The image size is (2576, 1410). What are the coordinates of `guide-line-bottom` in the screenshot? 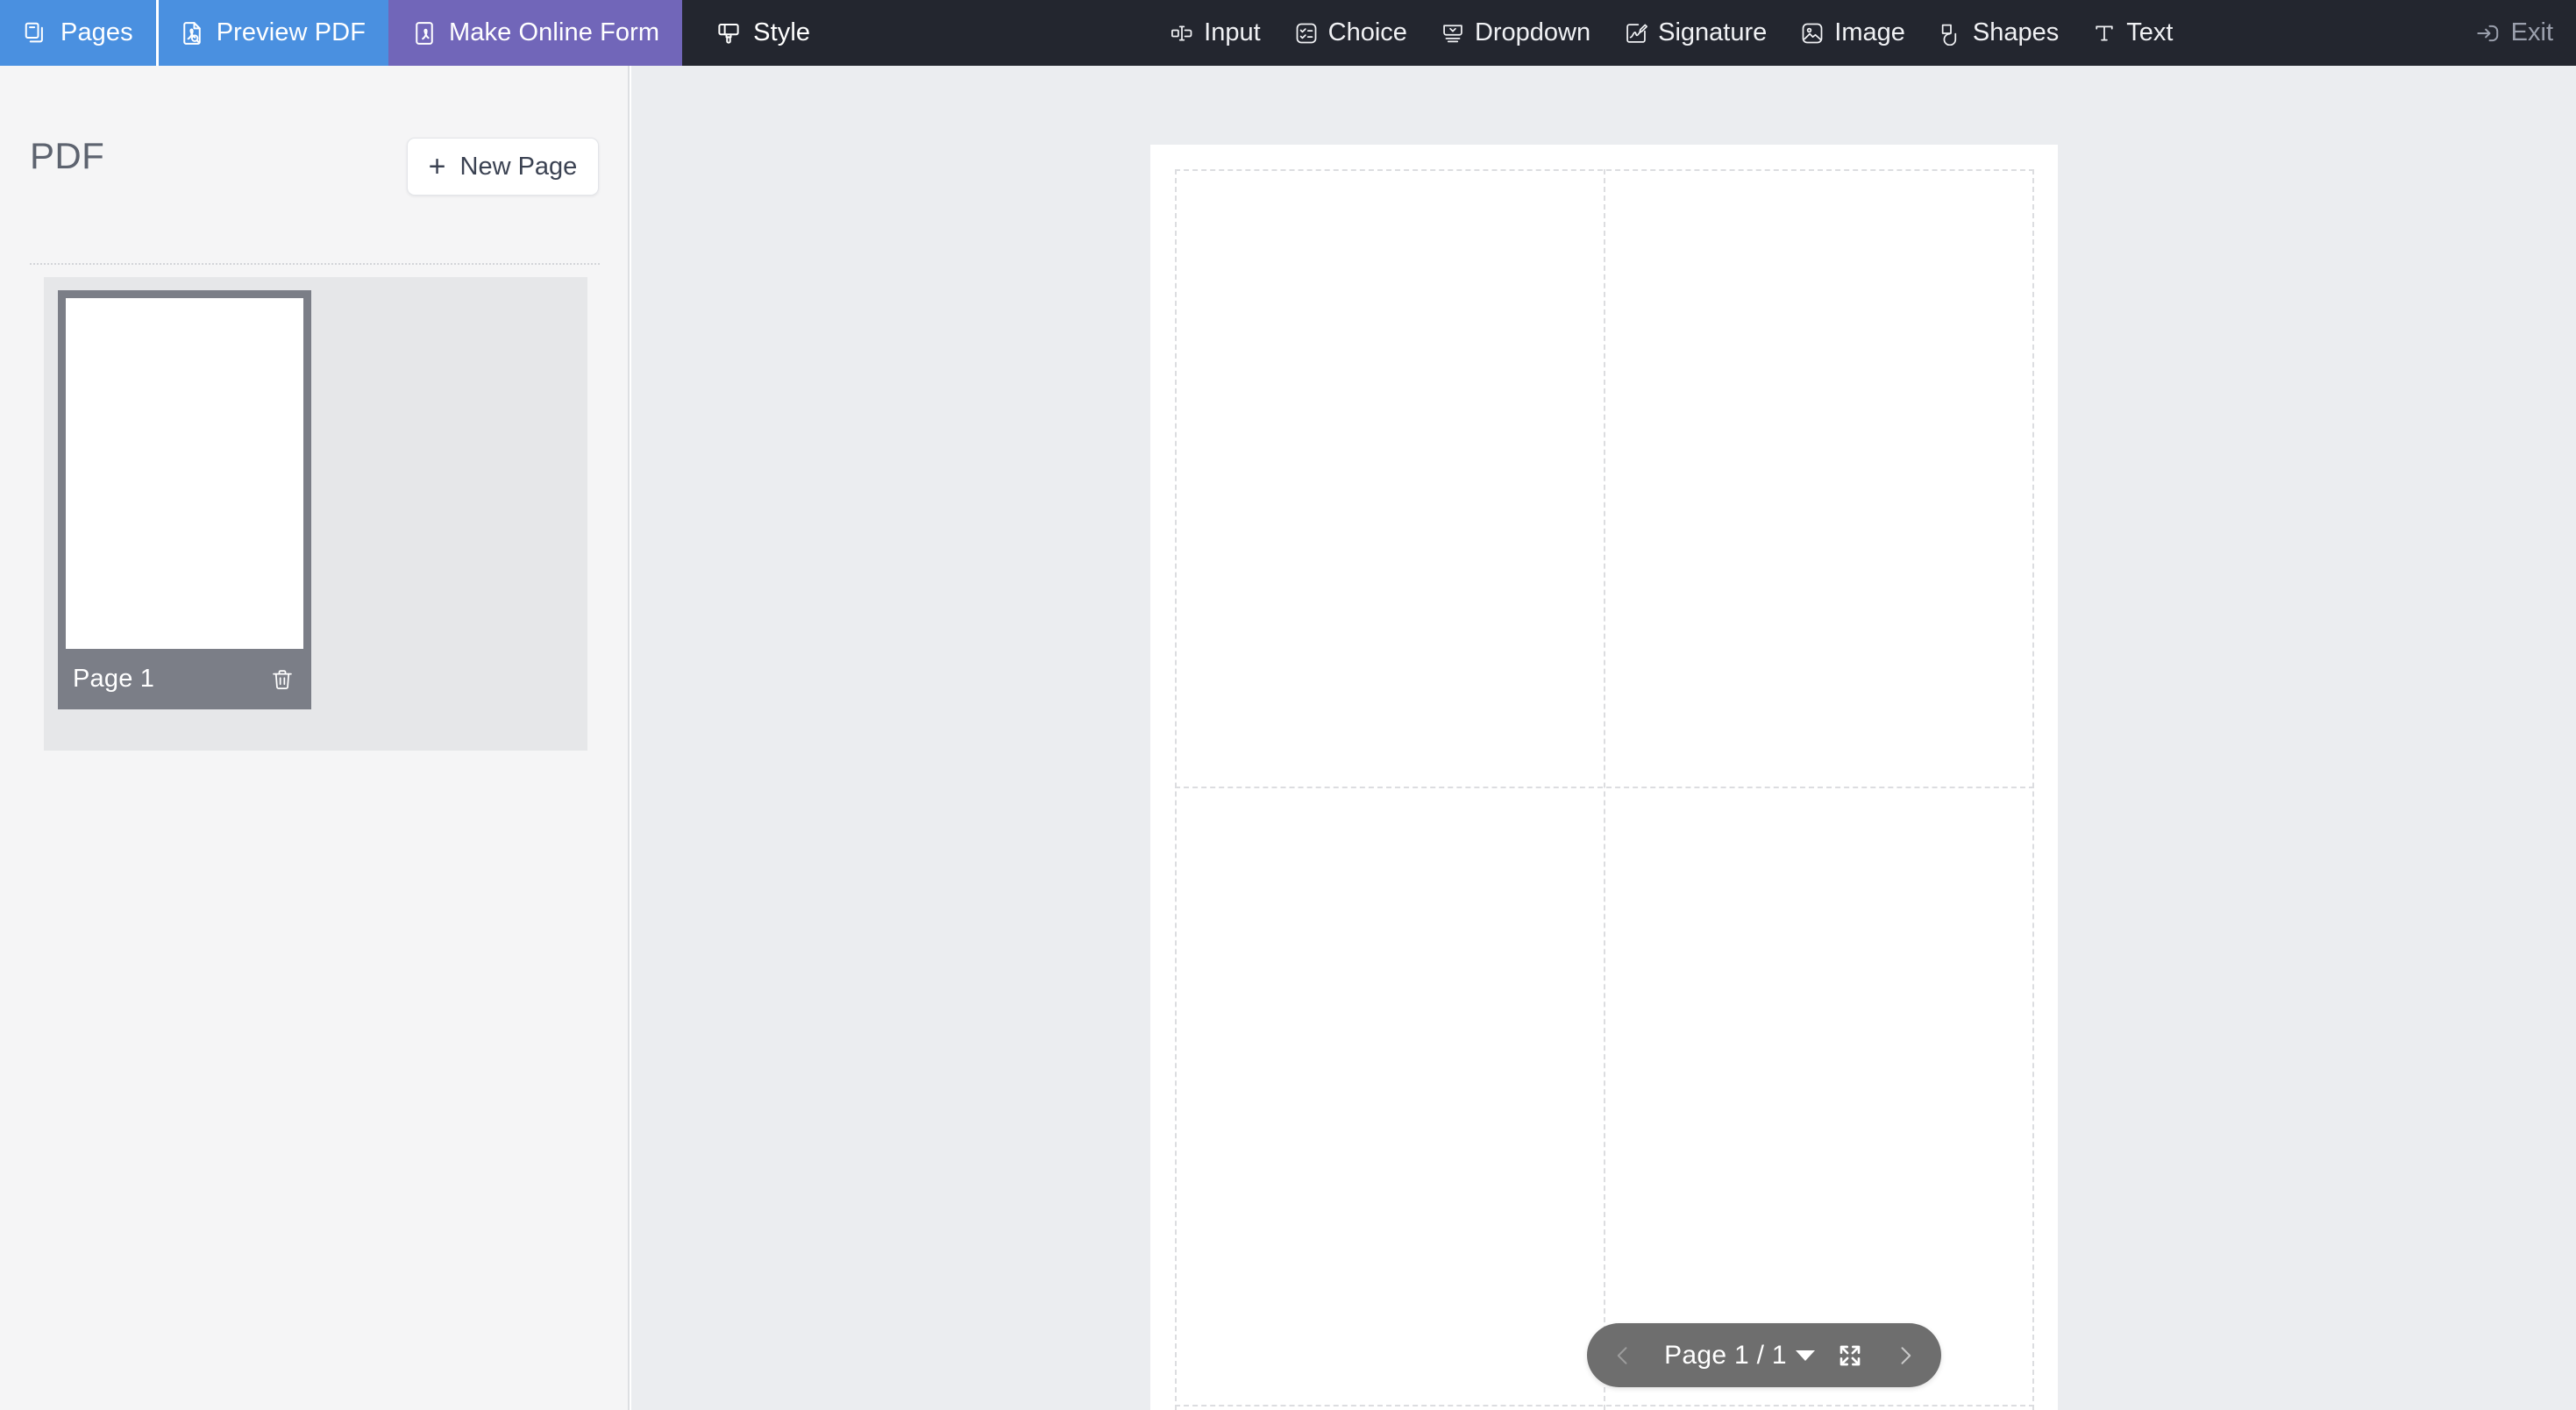 It's located at (1604, 1406).